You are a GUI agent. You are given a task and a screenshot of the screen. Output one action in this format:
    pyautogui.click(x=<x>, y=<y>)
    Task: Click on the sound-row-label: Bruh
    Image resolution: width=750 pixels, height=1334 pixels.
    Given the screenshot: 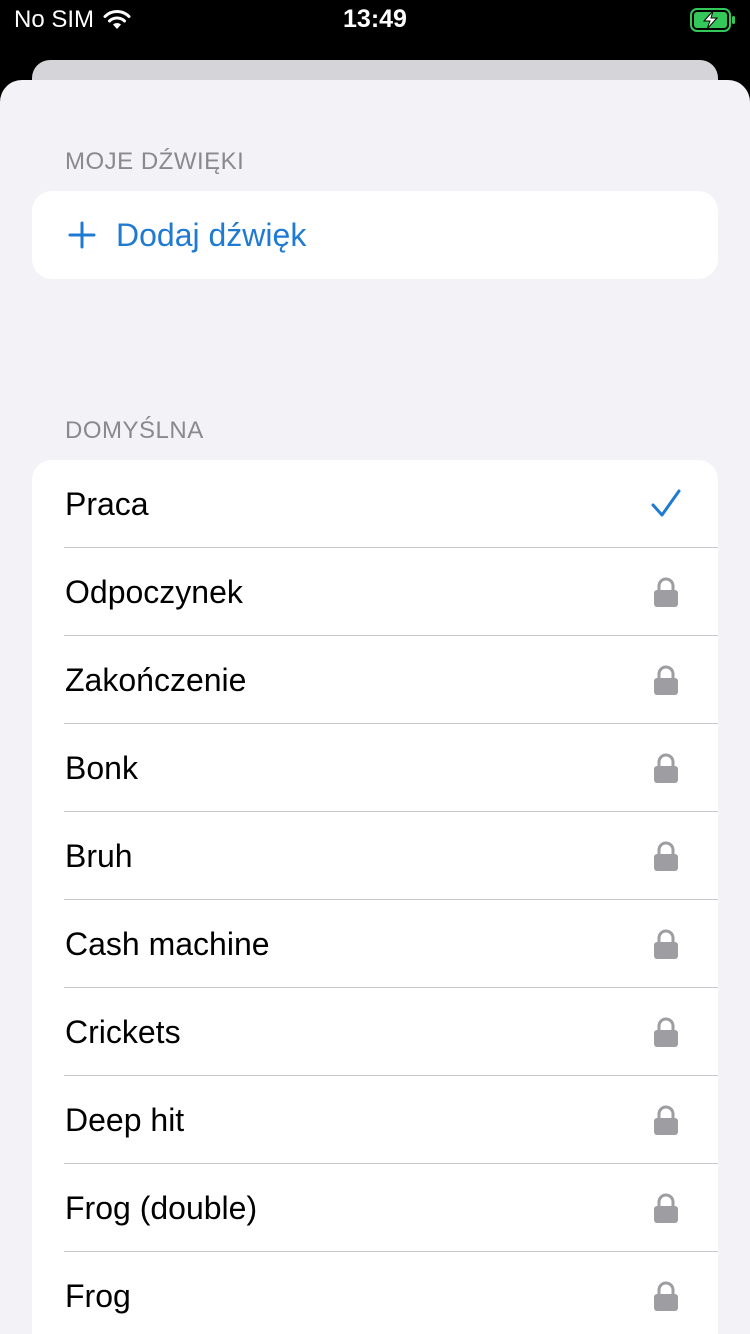 What is the action you would take?
    pyautogui.click(x=99, y=855)
    